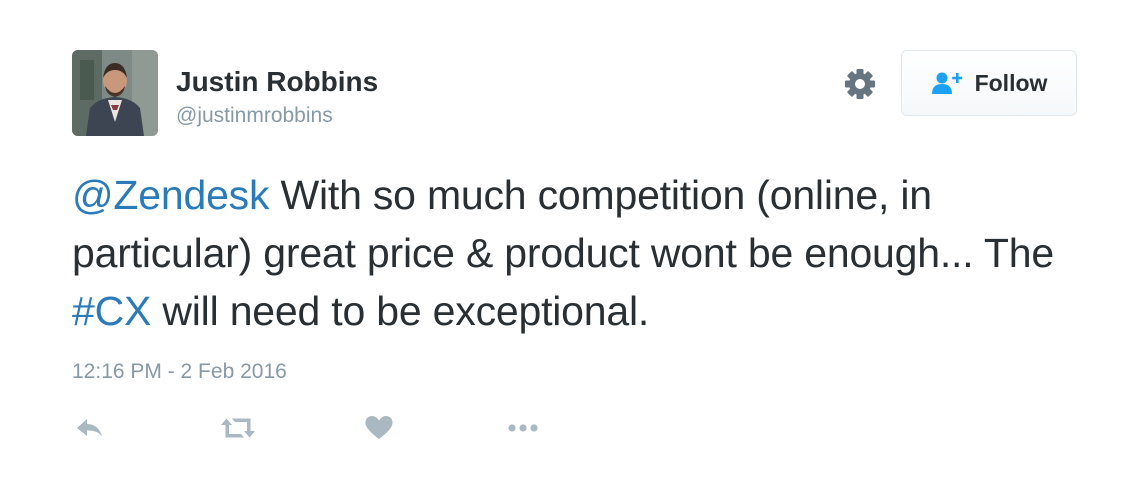 This screenshot has width=1146, height=498. I want to click on tweet-timestamp: 12:16 PM - 2 Feb 2016, so click(179, 372).